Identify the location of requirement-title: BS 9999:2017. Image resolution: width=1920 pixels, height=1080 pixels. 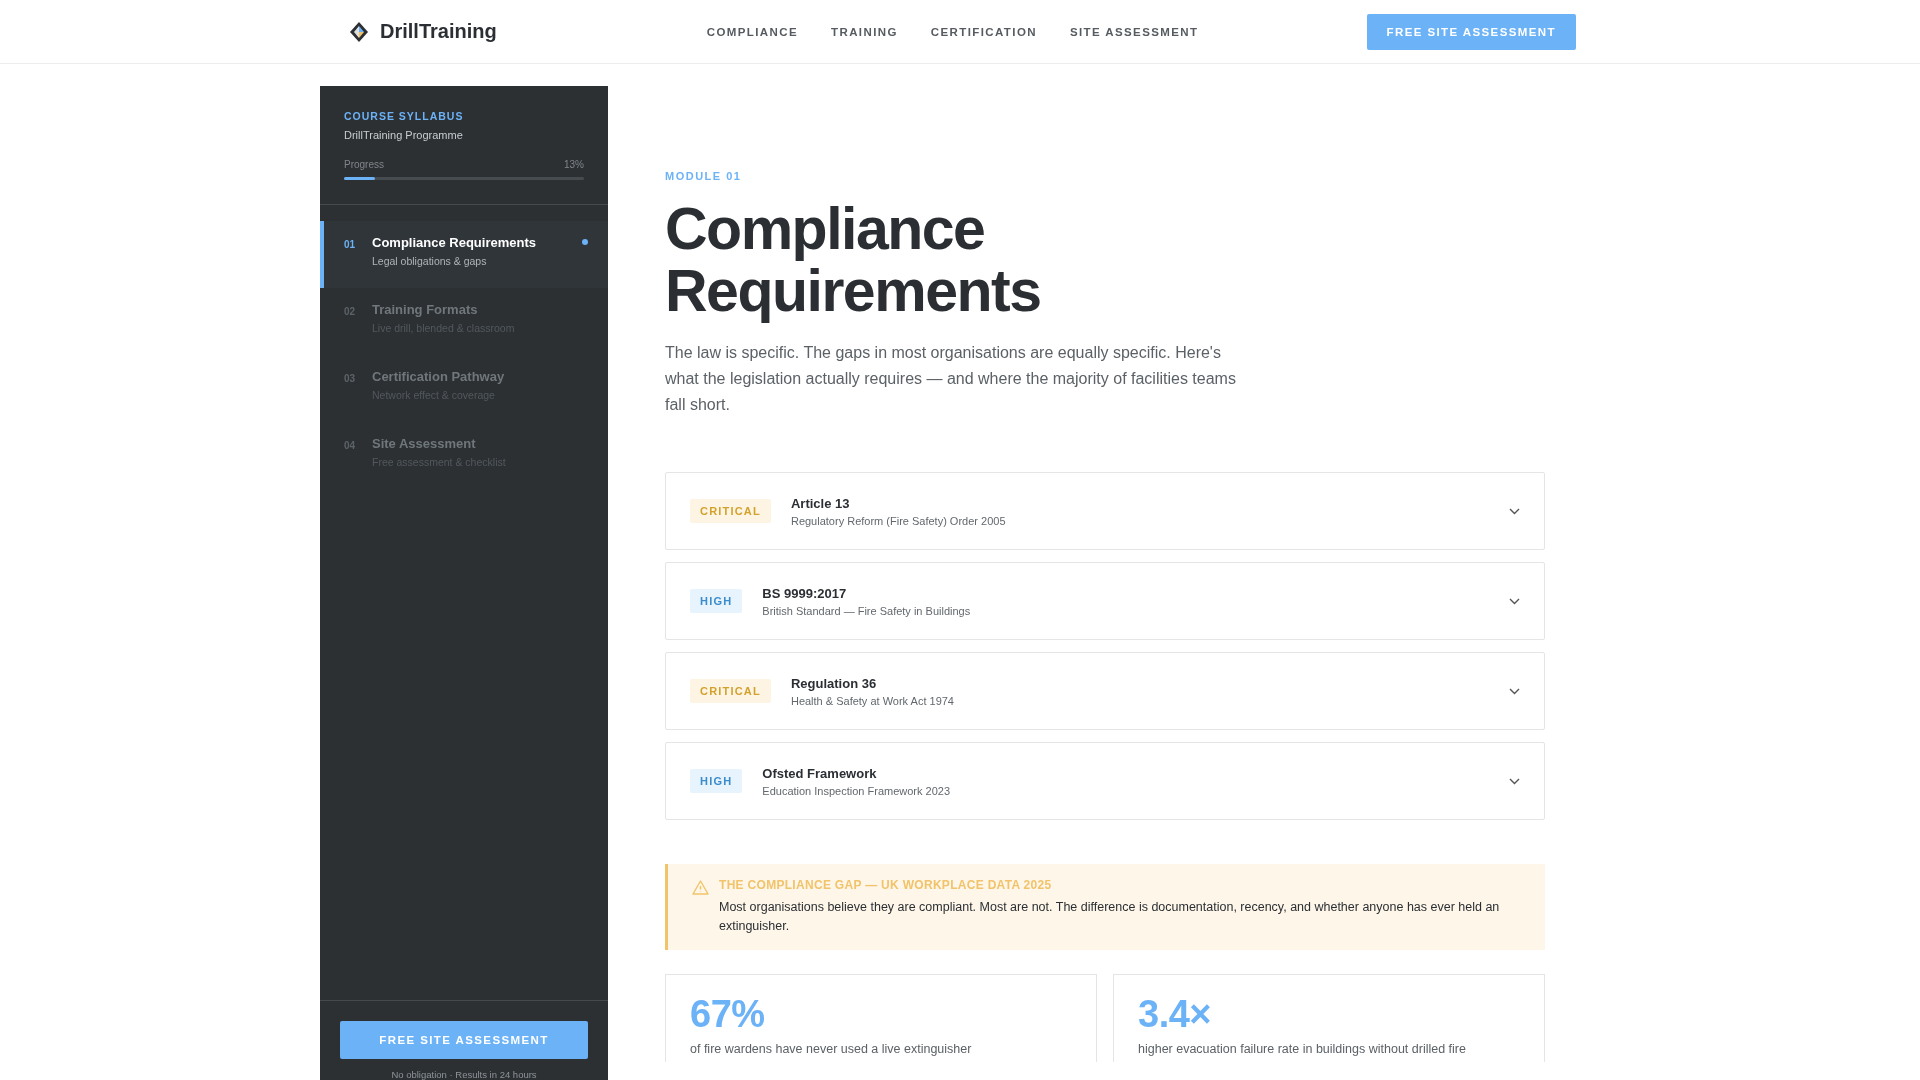
(805, 593).